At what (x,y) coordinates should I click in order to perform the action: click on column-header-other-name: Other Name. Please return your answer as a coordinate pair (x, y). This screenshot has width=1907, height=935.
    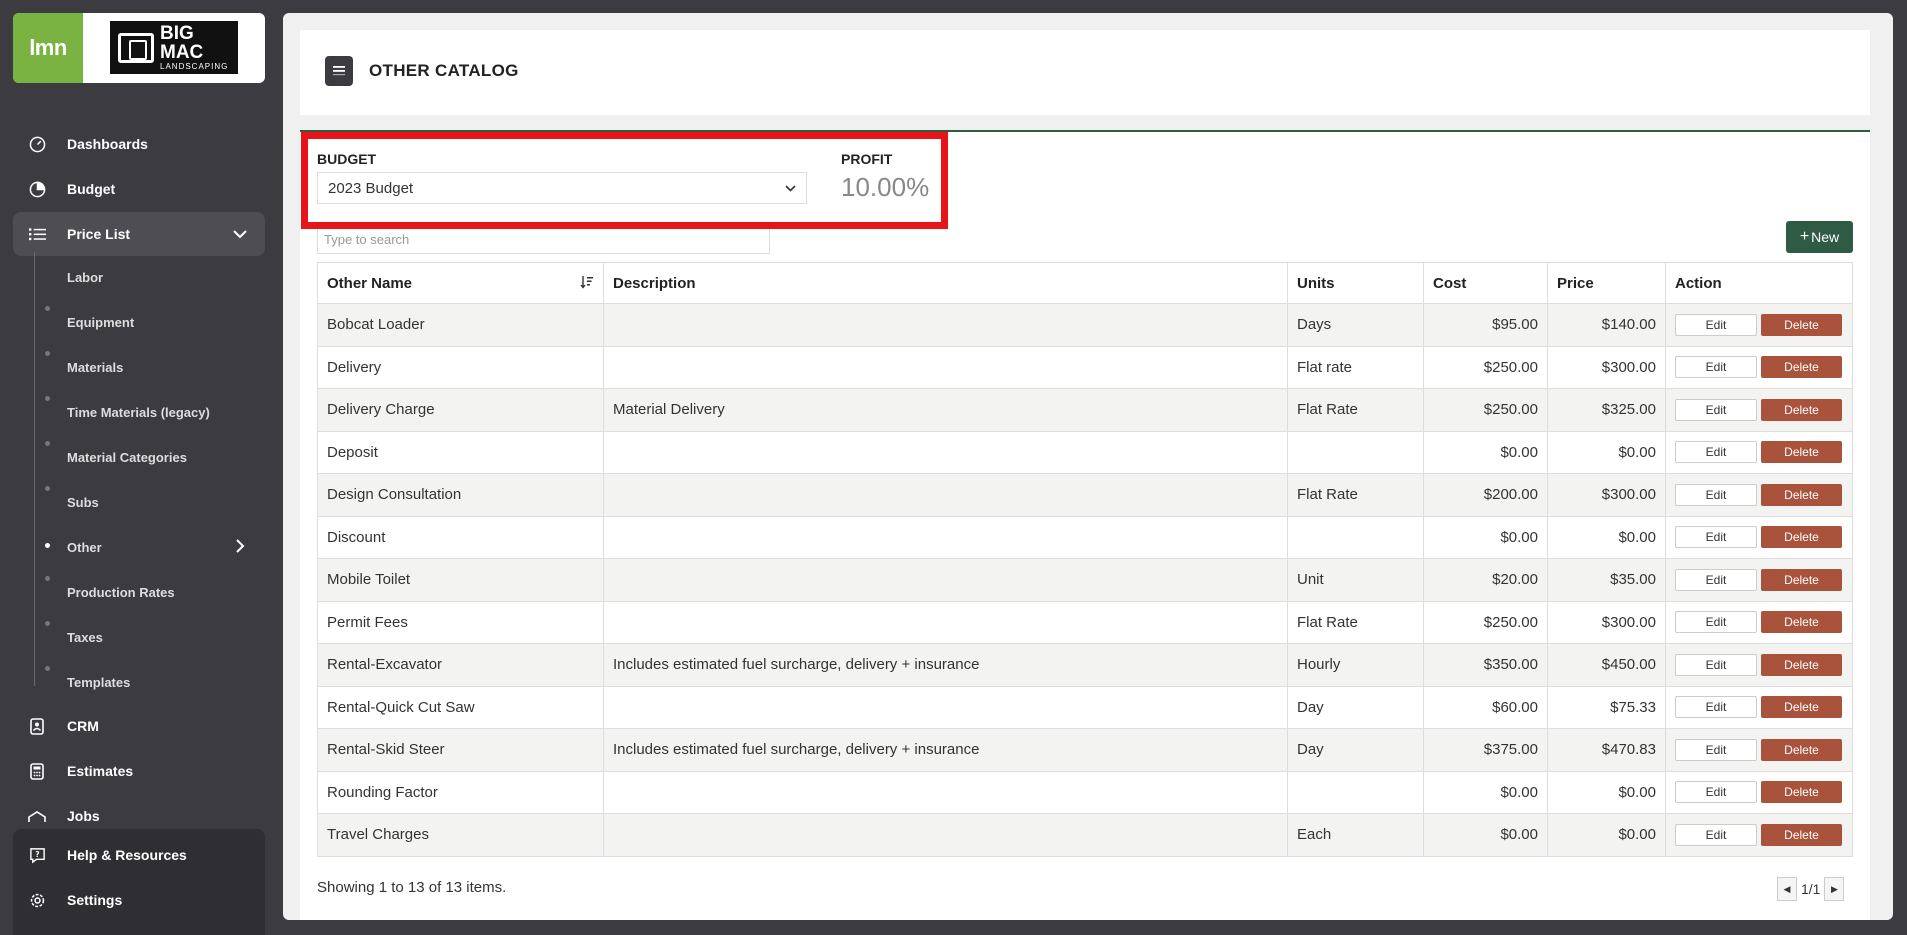
    Looking at the image, I should click on (460, 283).